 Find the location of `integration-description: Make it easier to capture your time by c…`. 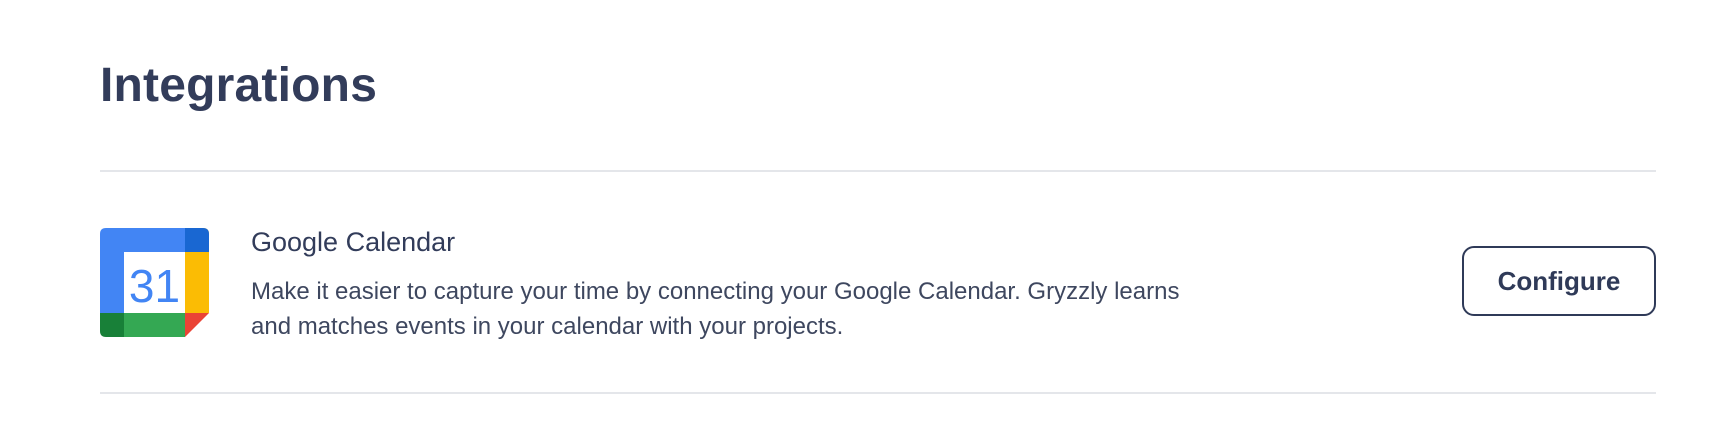

integration-description: Make it easier to capture your time by c… is located at coordinates (715, 309).